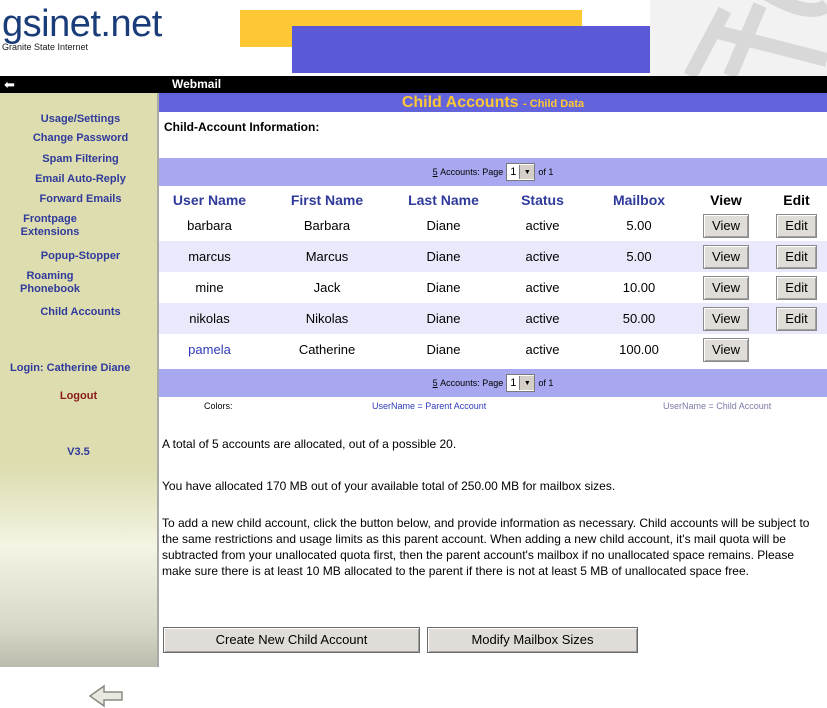  What do you see at coordinates (9, 84) in the screenshot?
I see `left-arrow-icon: ⬅` at bounding box center [9, 84].